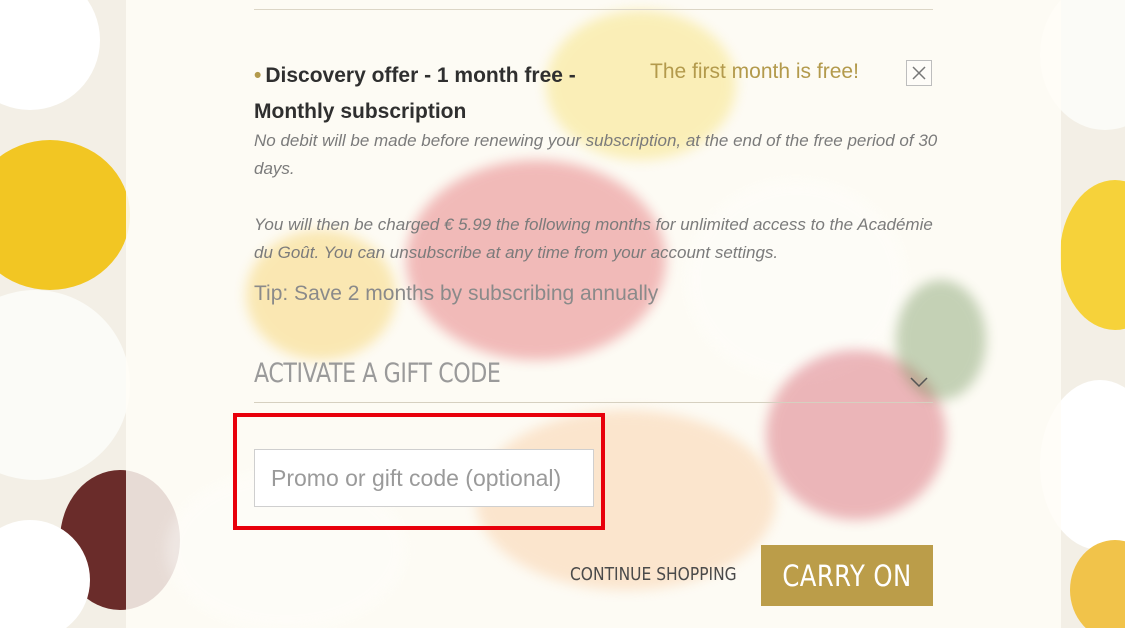 This screenshot has height=628, width=1125. Describe the element at coordinates (653, 574) in the screenshot. I see `continue-shopping-link: CONTINUE SHOPPING` at that location.